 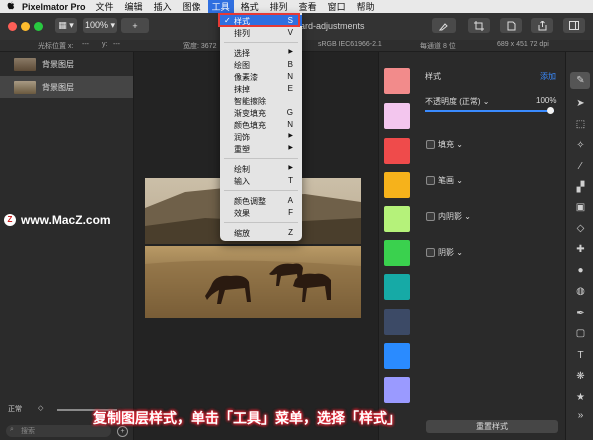 I want to click on add-button: +, so click(x=135, y=25).